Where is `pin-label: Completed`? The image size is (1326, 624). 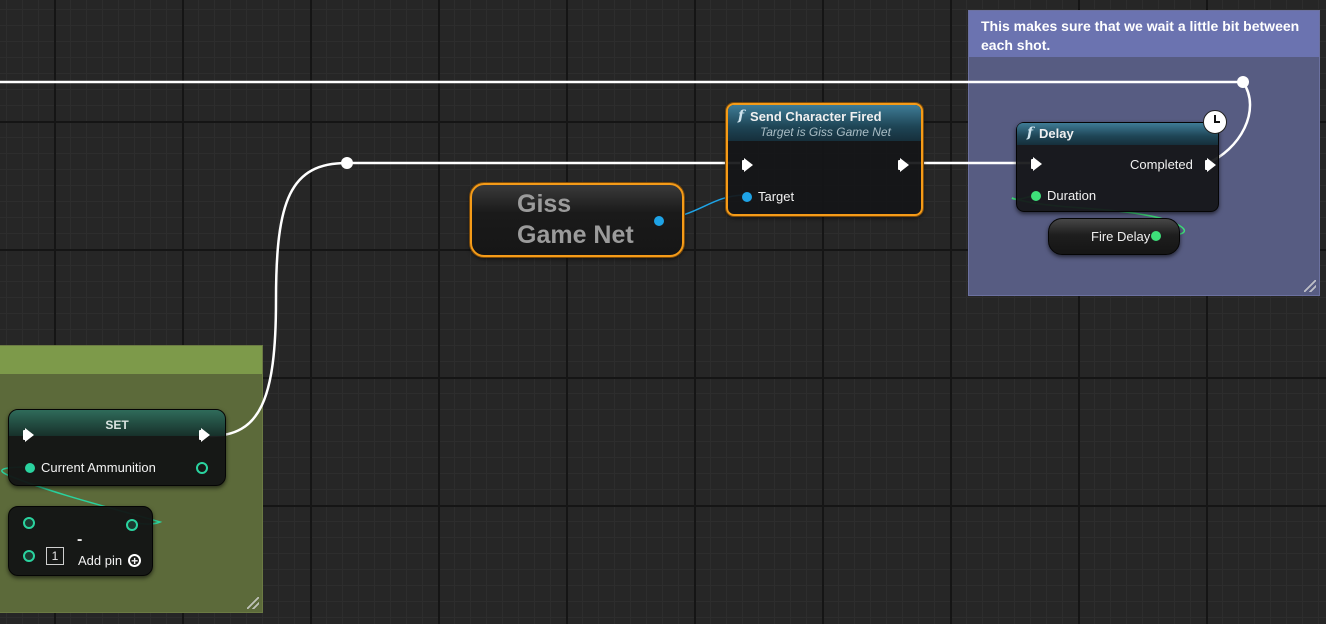
pin-label: Completed is located at coordinates (1161, 164).